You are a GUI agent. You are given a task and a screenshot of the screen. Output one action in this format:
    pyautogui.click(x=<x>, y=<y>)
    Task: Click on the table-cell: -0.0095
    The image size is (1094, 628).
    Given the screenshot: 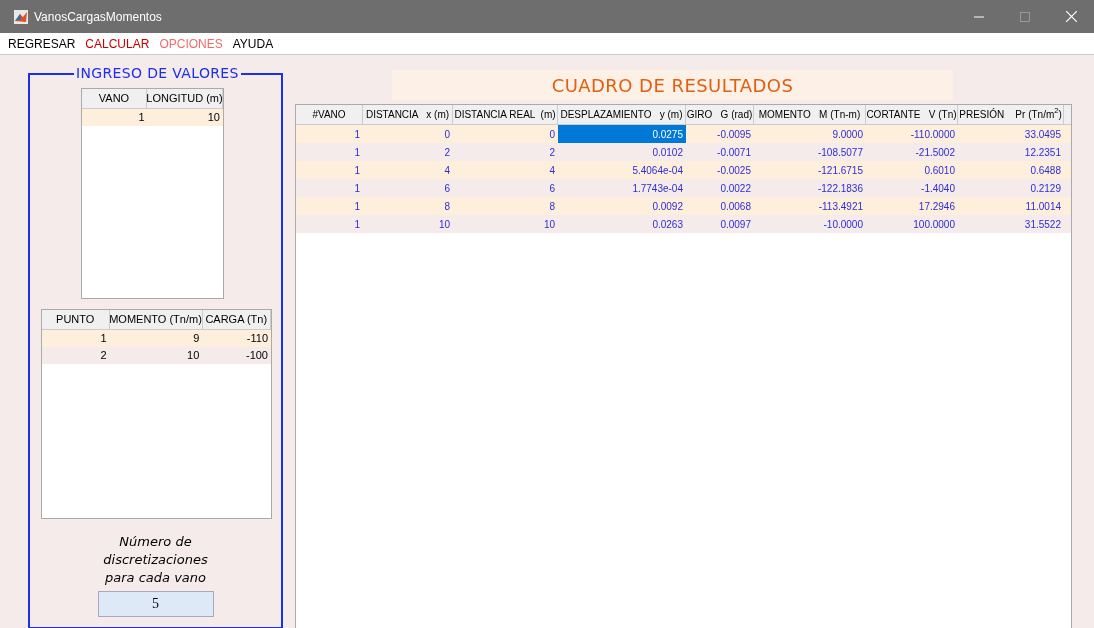 What is the action you would take?
    pyautogui.click(x=720, y=134)
    